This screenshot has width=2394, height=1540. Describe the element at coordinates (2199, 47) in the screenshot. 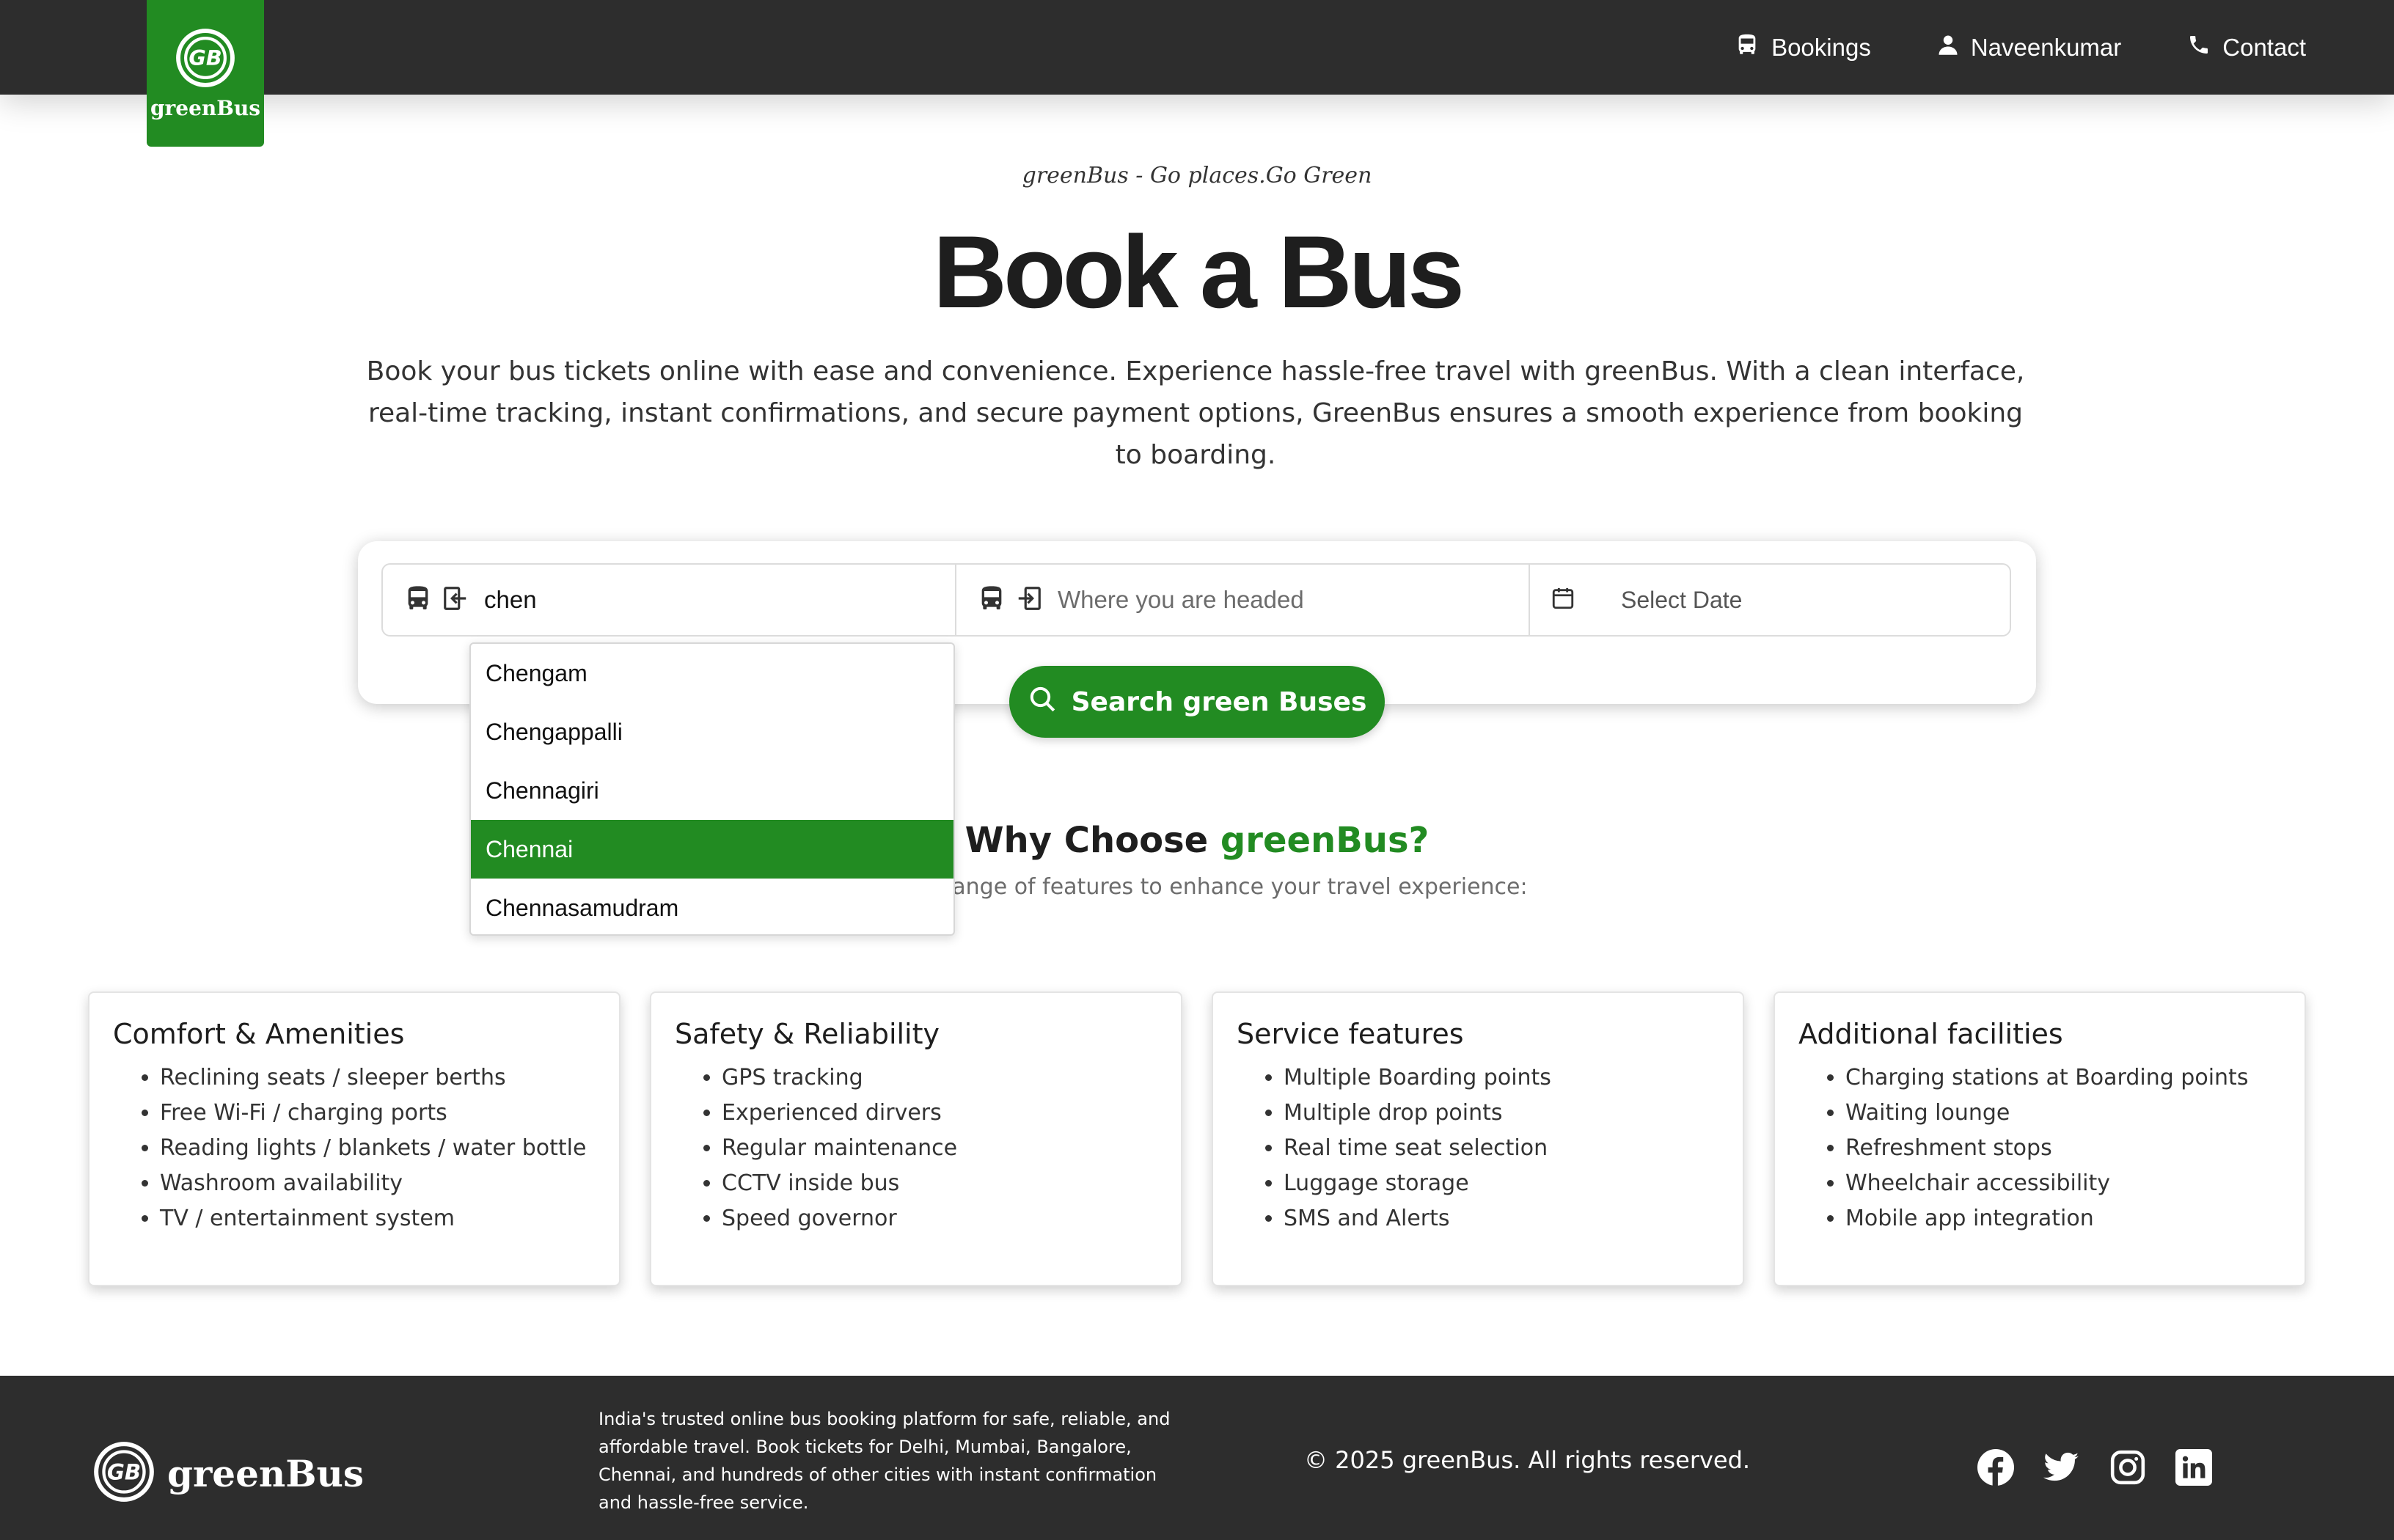

I see `phone-icon` at that location.